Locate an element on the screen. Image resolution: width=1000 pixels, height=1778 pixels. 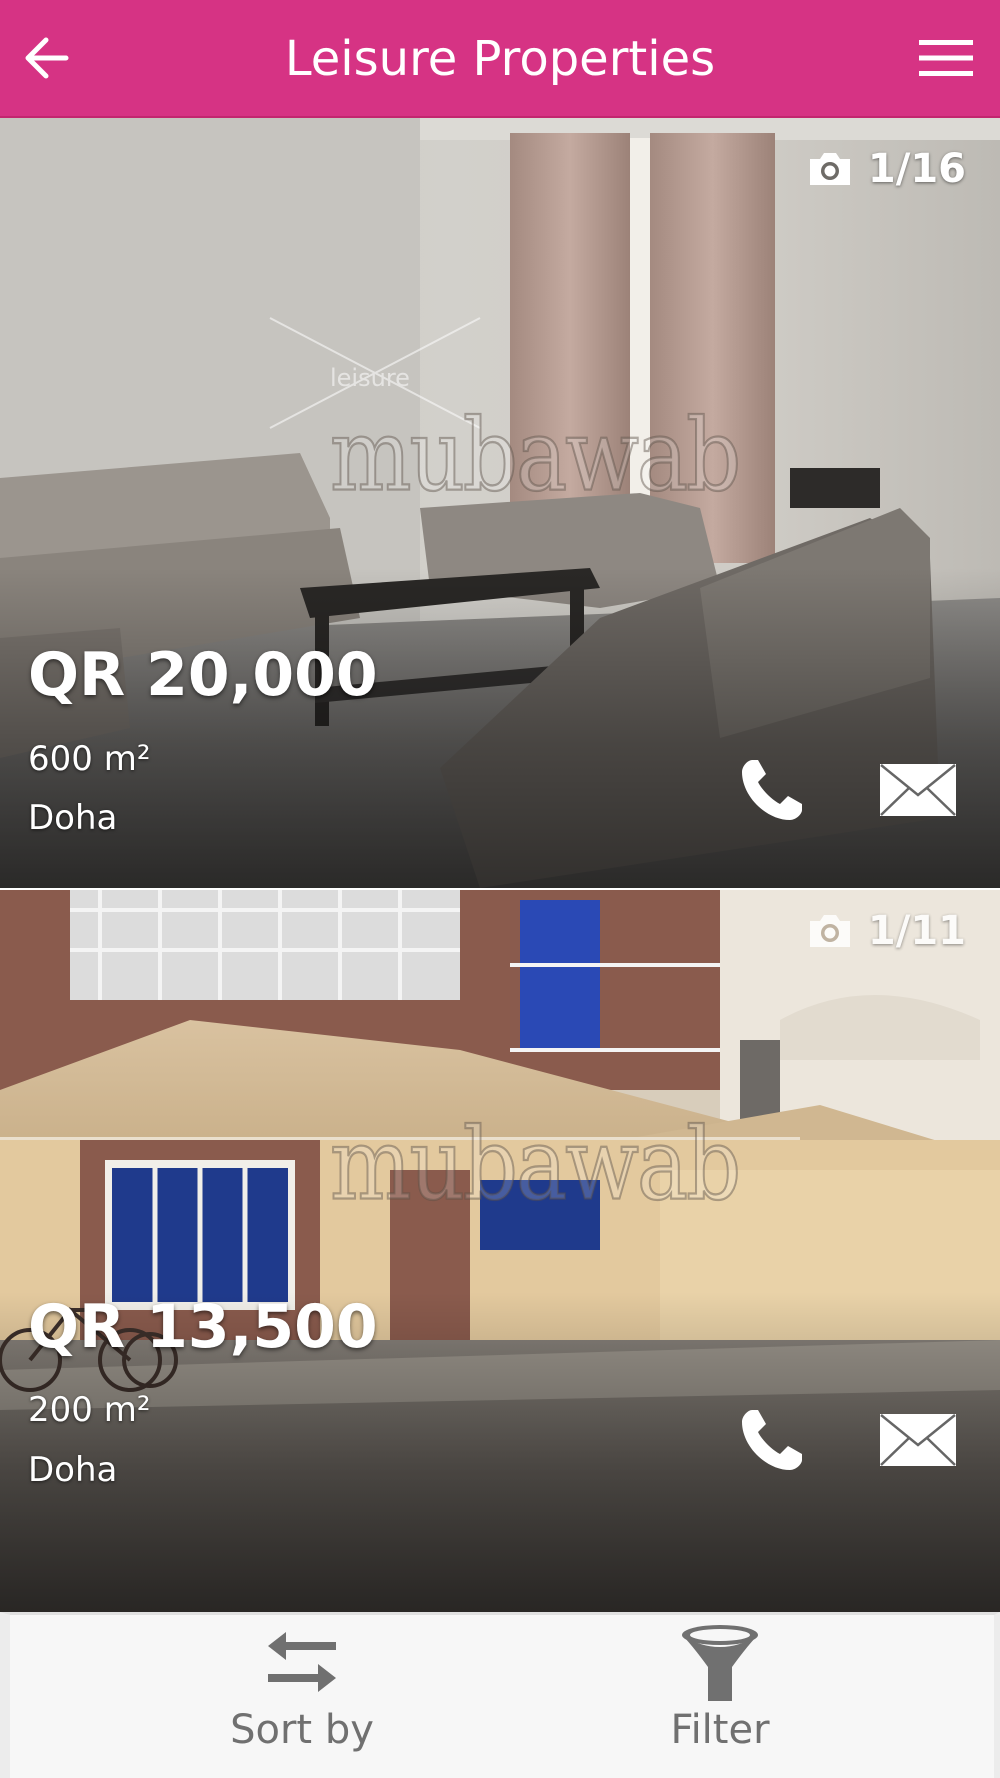
app-header: Leisure Properties is located at coordinates (500, 59).